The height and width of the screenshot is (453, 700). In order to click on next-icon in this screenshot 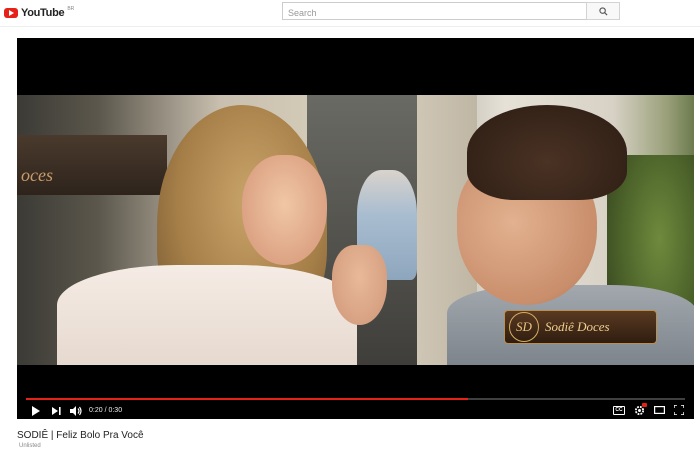, I will do `click(56, 410)`.